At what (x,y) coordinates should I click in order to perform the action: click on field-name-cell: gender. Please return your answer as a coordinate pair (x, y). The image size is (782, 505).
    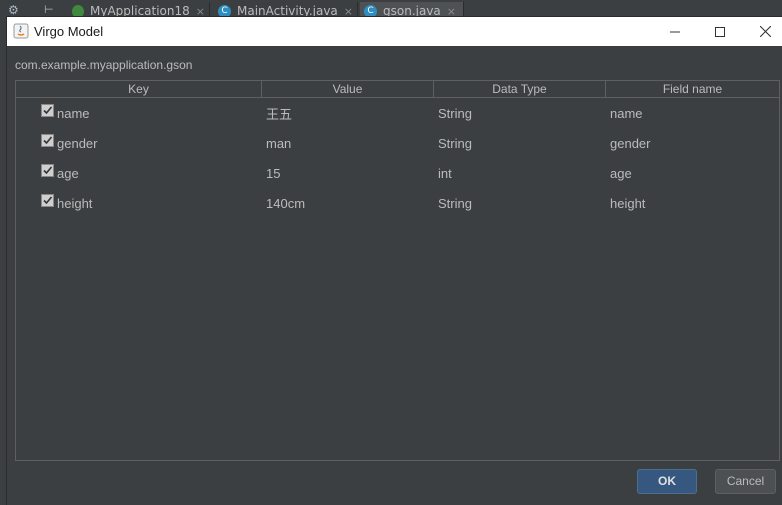
    Looking at the image, I should click on (692, 143).